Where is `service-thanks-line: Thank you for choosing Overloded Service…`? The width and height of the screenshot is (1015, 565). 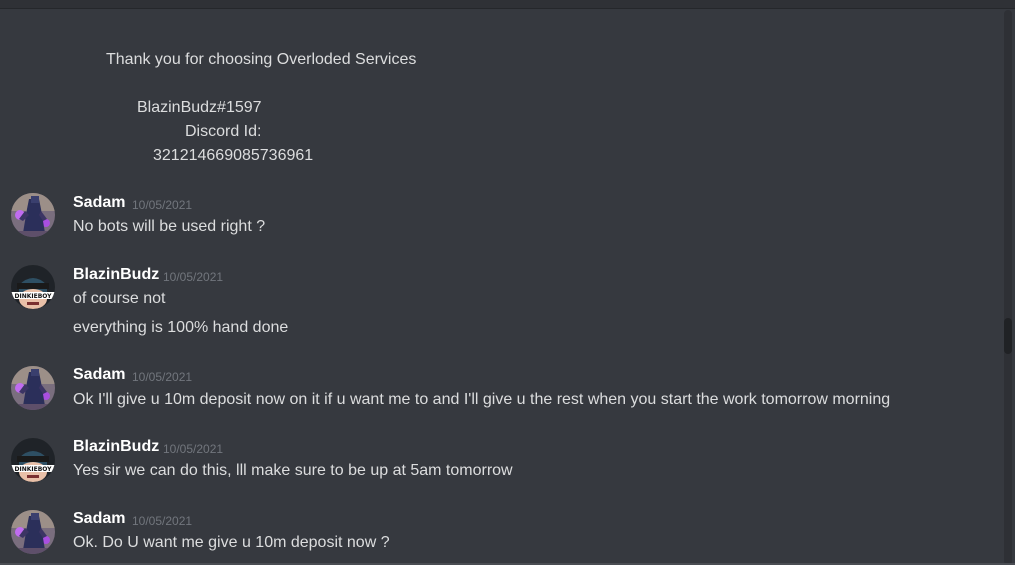 service-thanks-line: Thank you for choosing Overloded Service… is located at coordinates (261, 59).